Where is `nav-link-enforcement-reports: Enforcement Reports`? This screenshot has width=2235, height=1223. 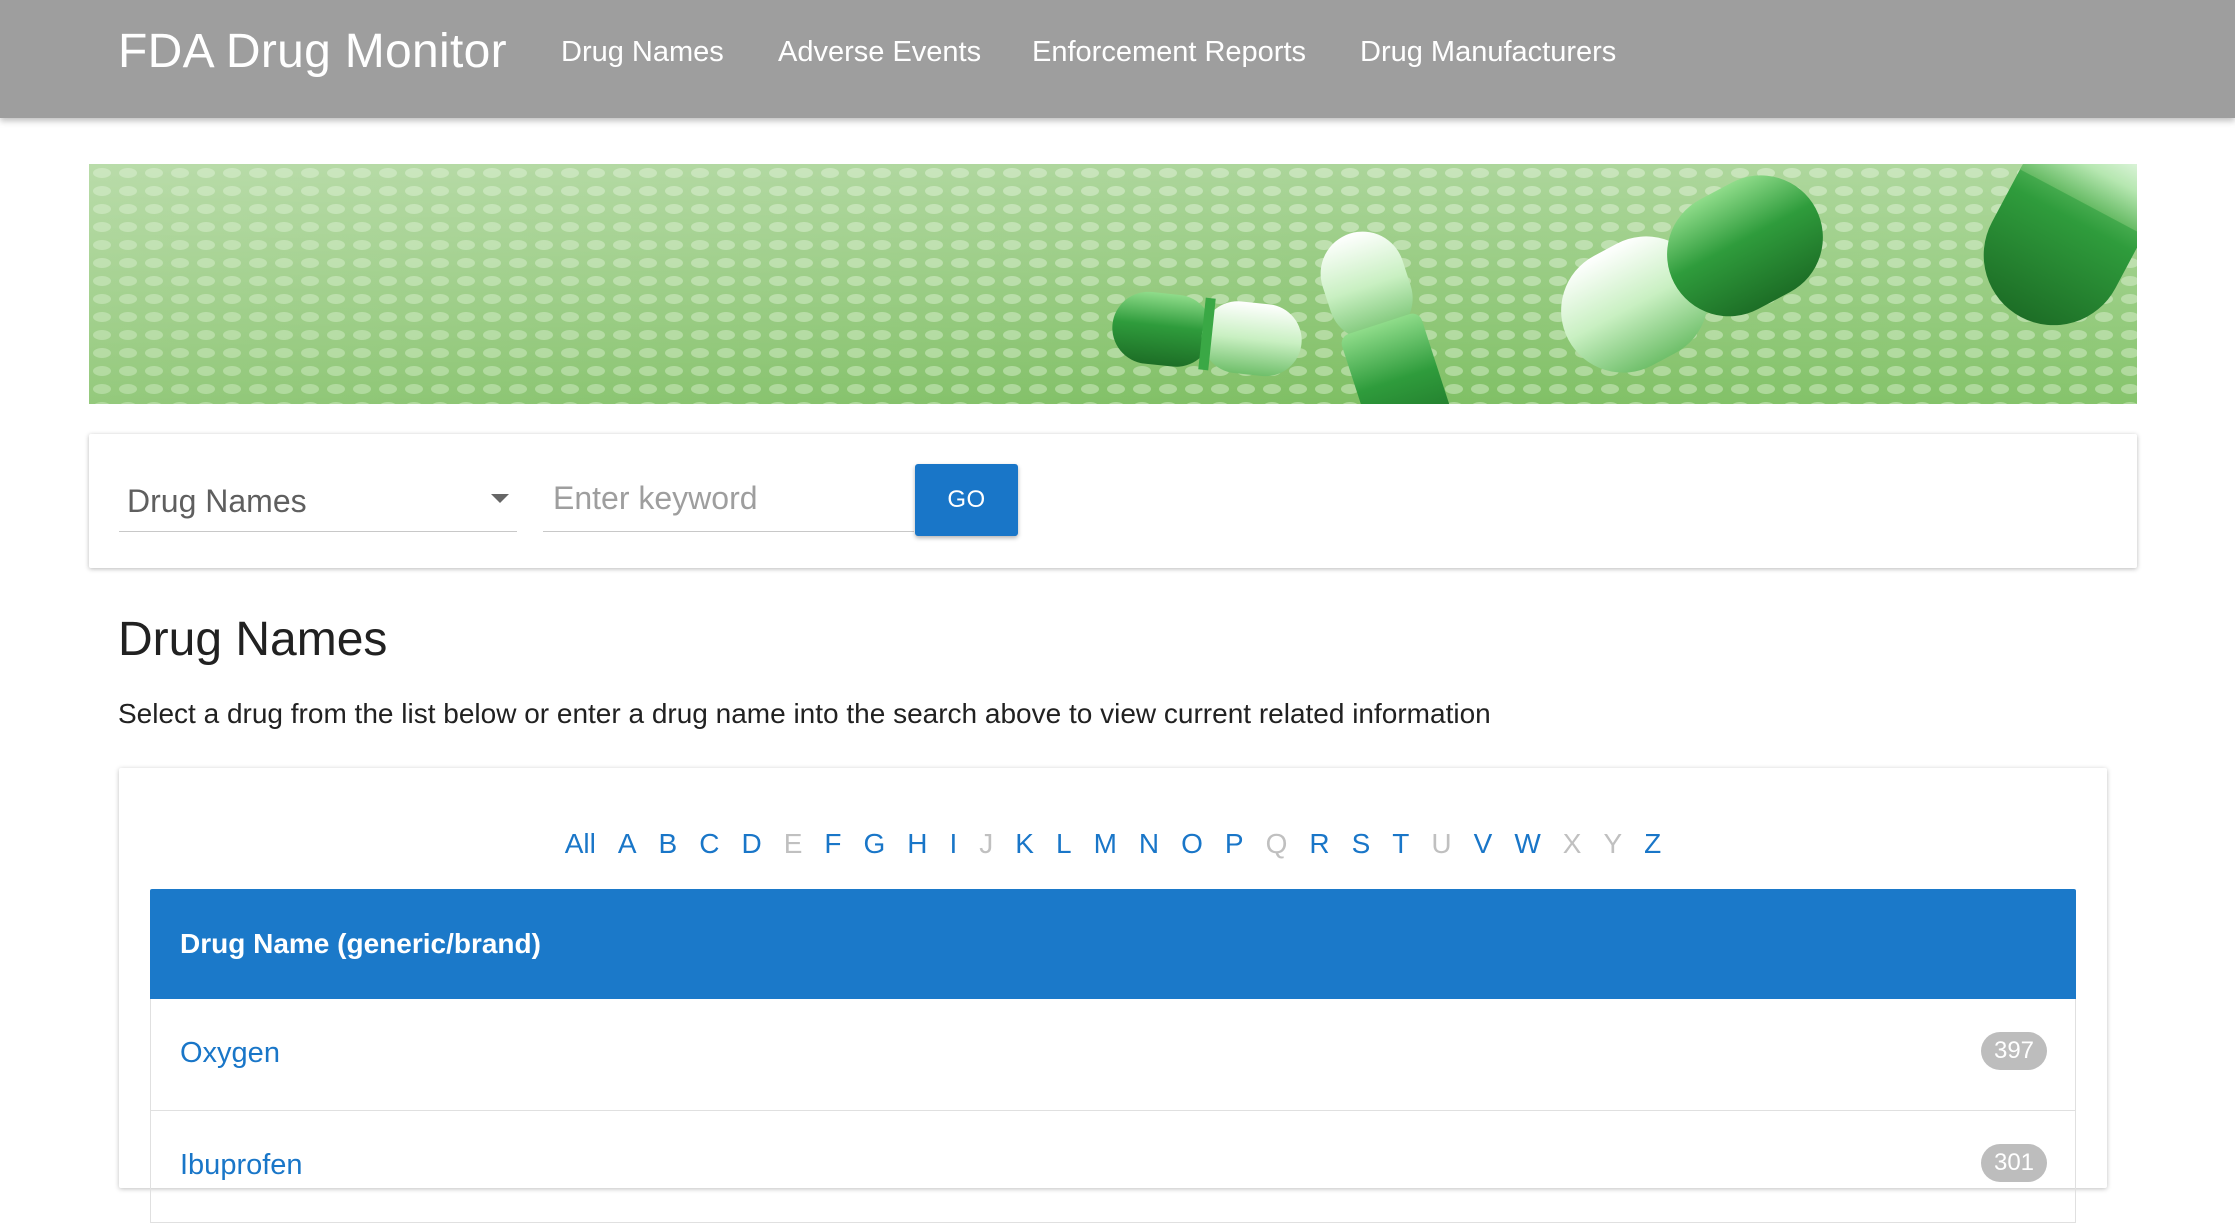 nav-link-enforcement-reports: Enforcement Reports is located at coordinates (1169, 52).